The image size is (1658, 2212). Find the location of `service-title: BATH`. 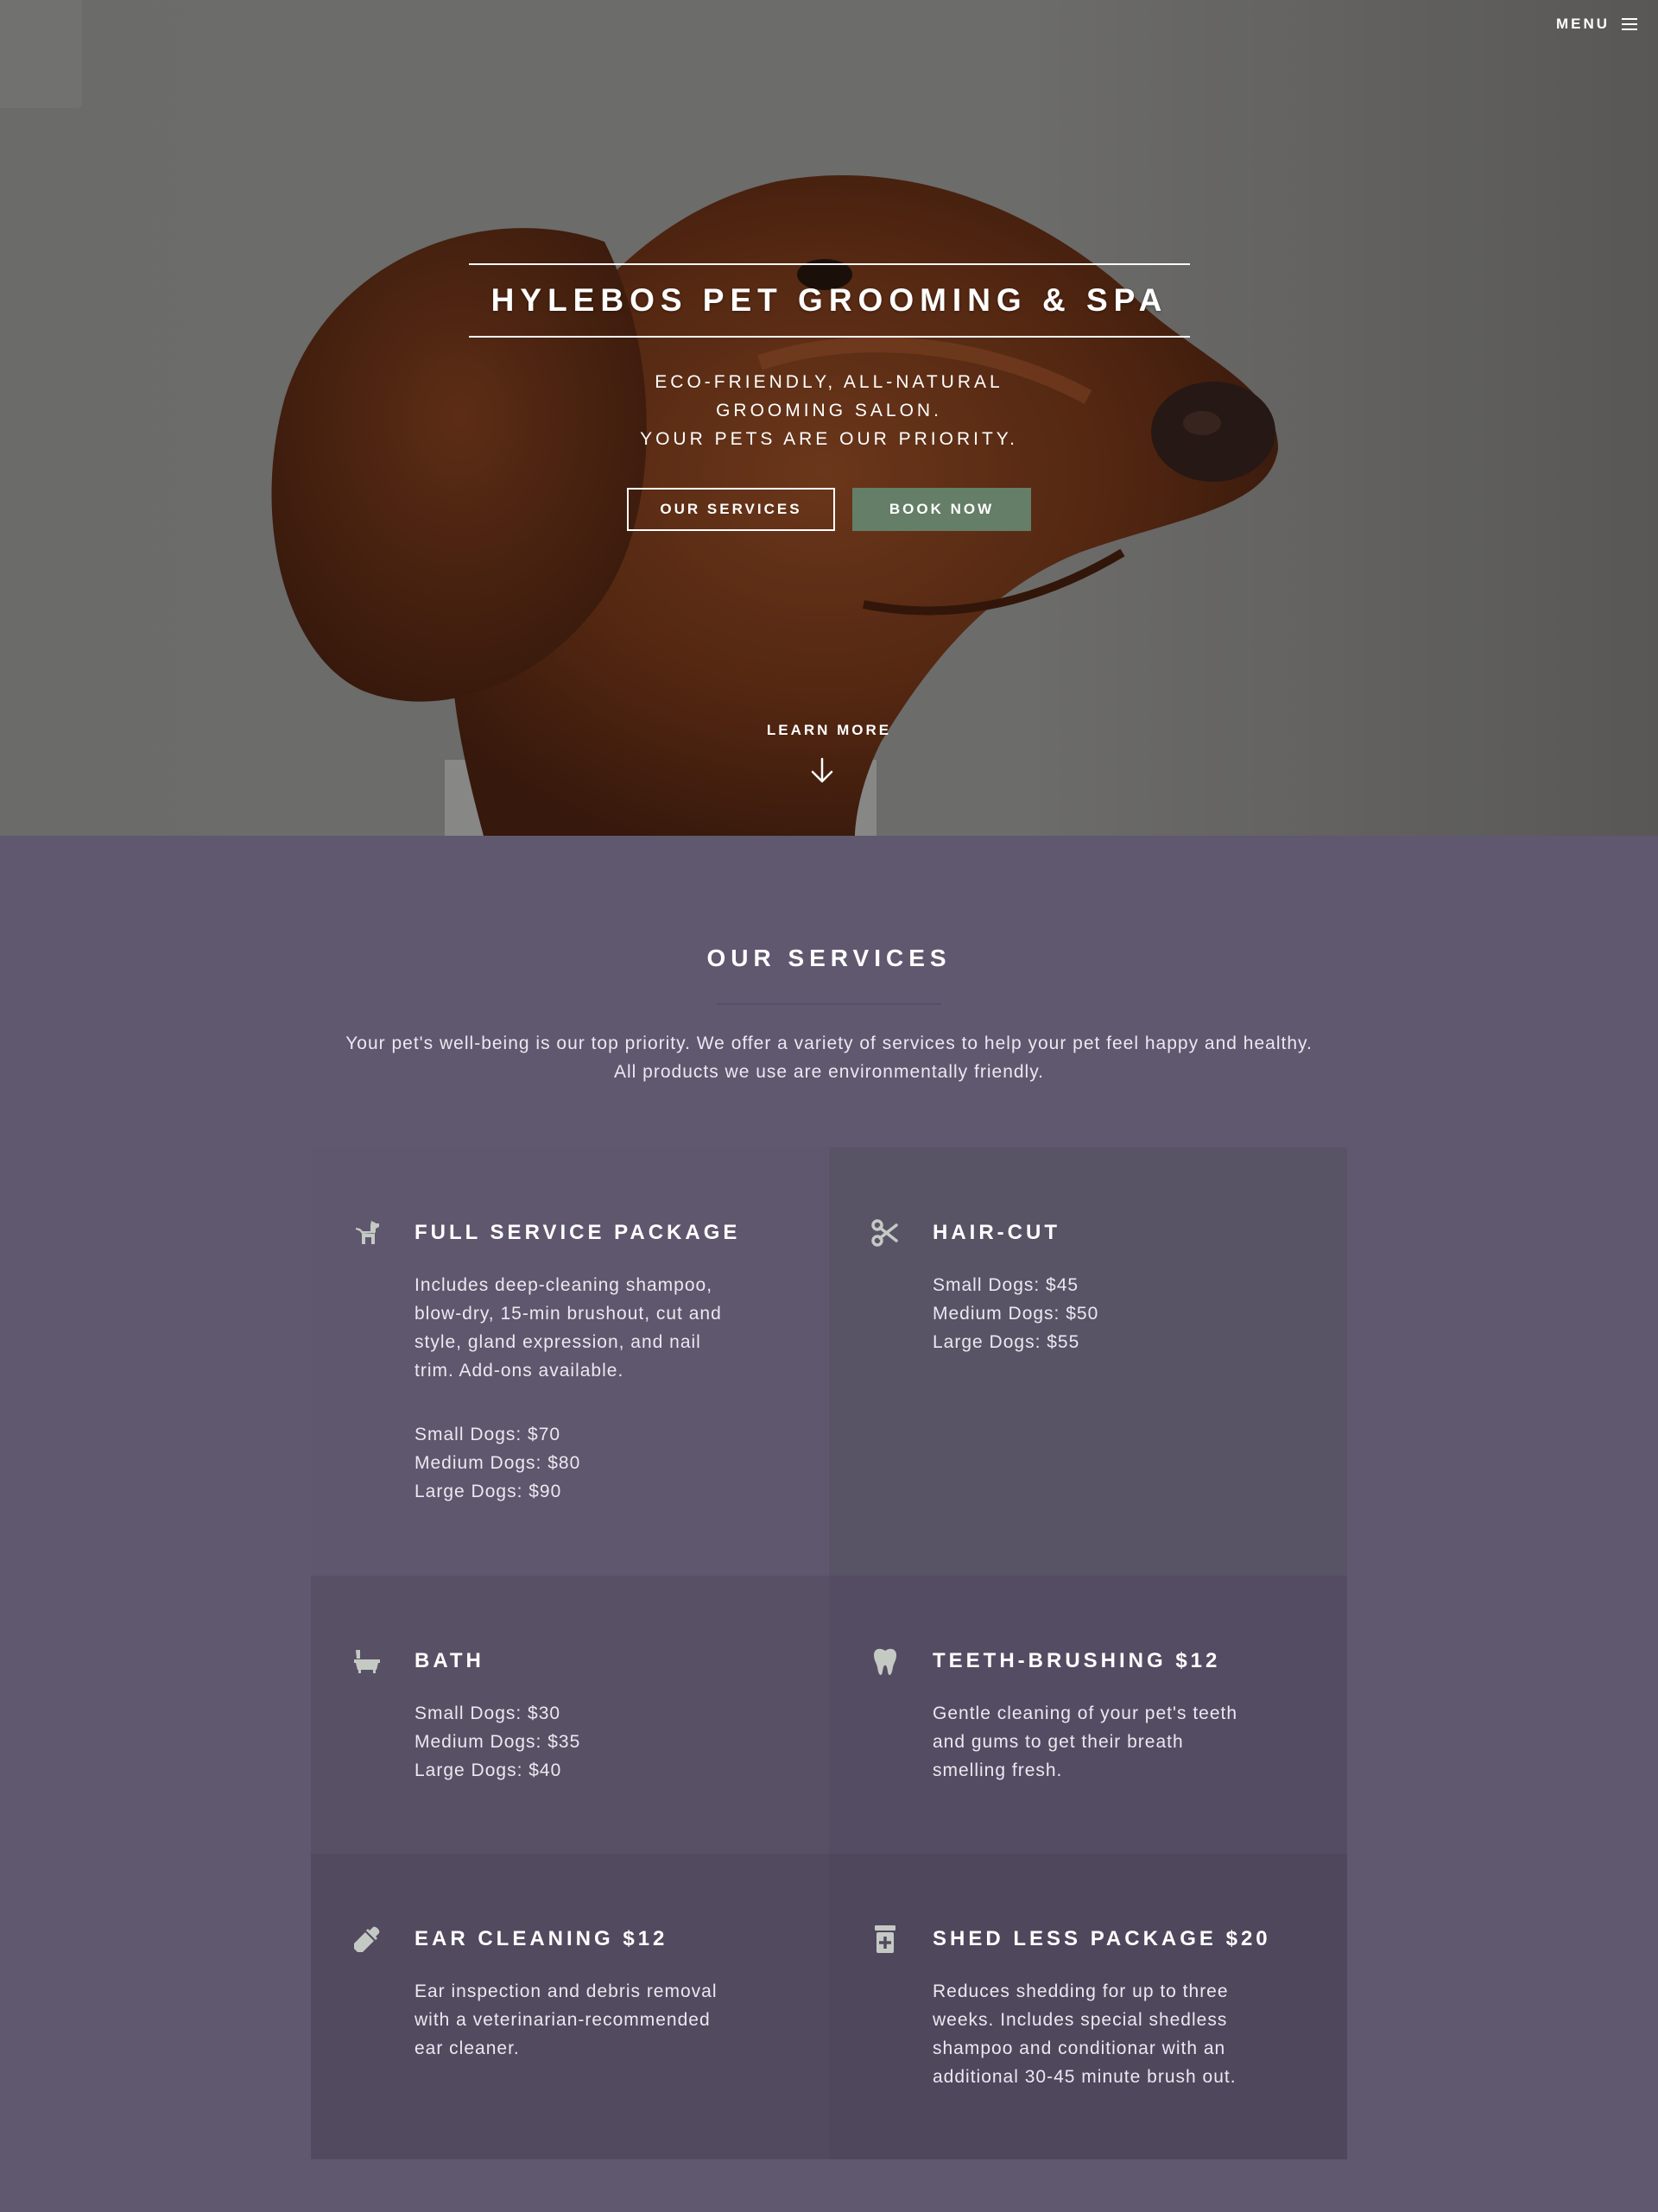

service-title: BATH is located at coordinates (449, 1660).